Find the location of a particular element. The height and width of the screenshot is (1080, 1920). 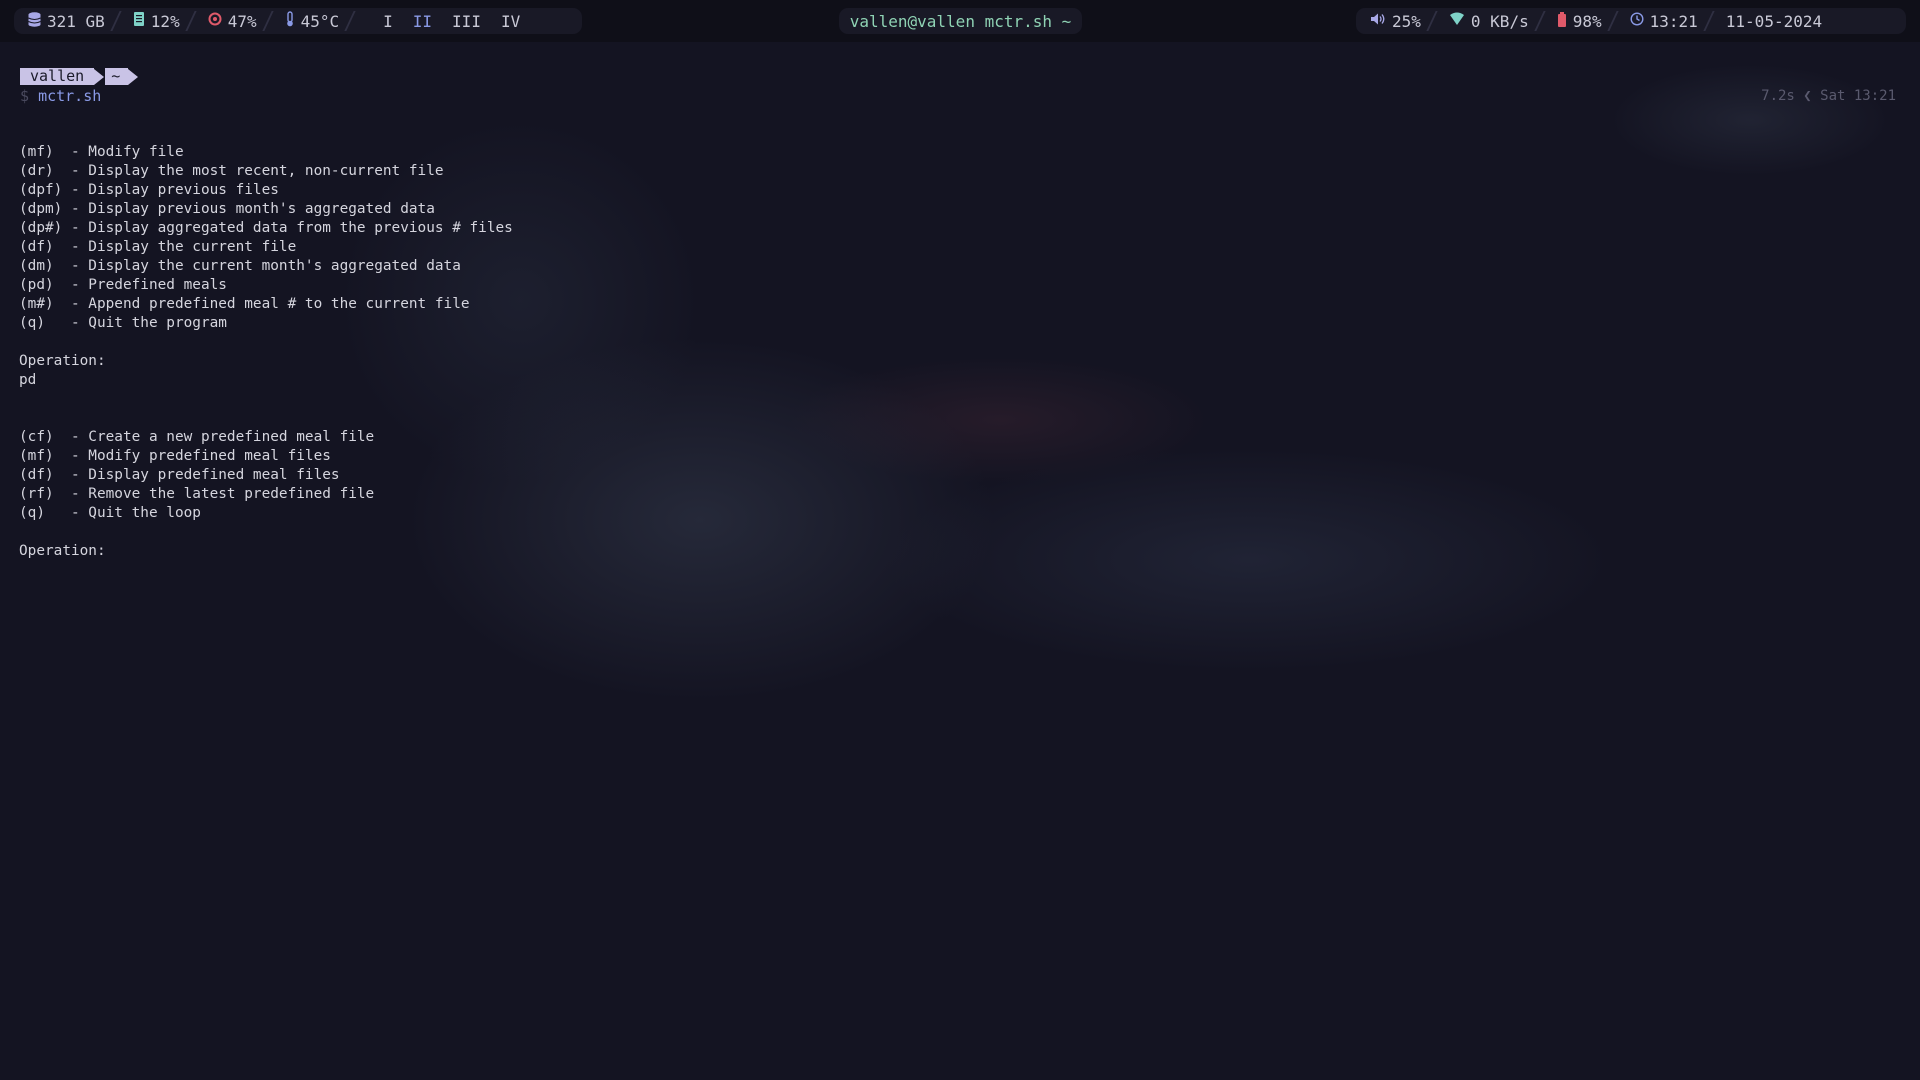

status-bar-left: 321 GB 12% 47% 45°C I II III IV is located at coordinates (298, 21).